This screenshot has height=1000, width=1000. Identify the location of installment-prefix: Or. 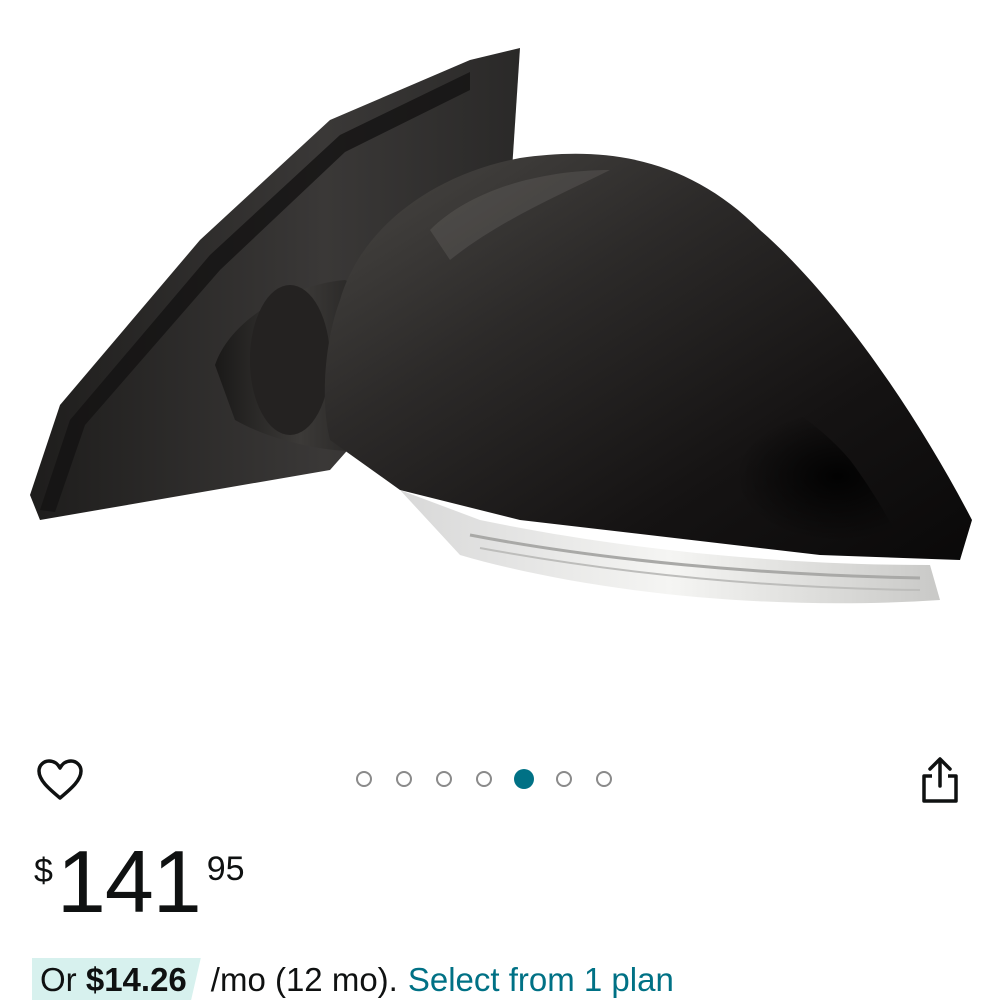
(58, 979).